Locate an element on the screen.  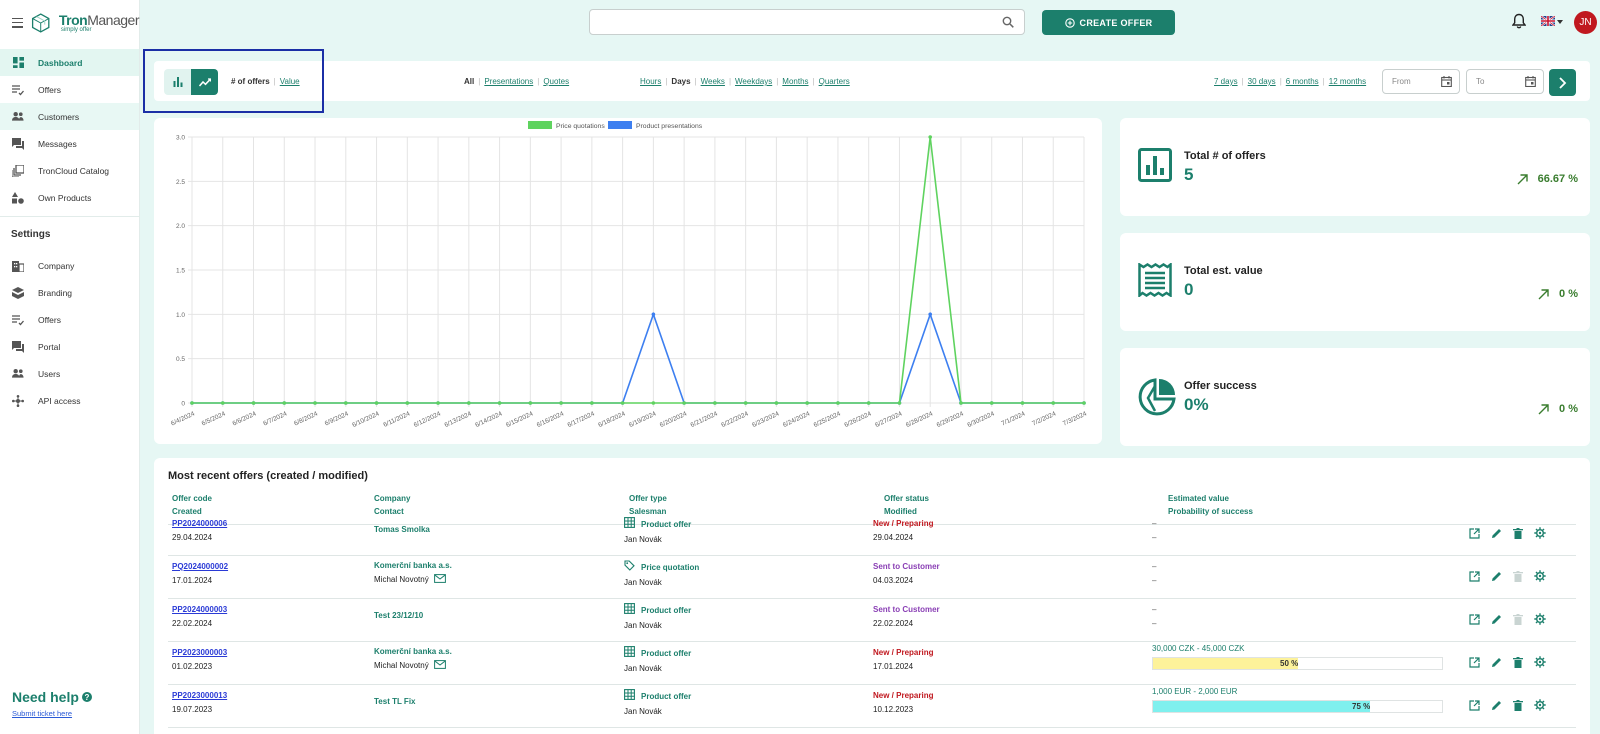
offer-status: New / Preparing is located at coordinates (903, 695).